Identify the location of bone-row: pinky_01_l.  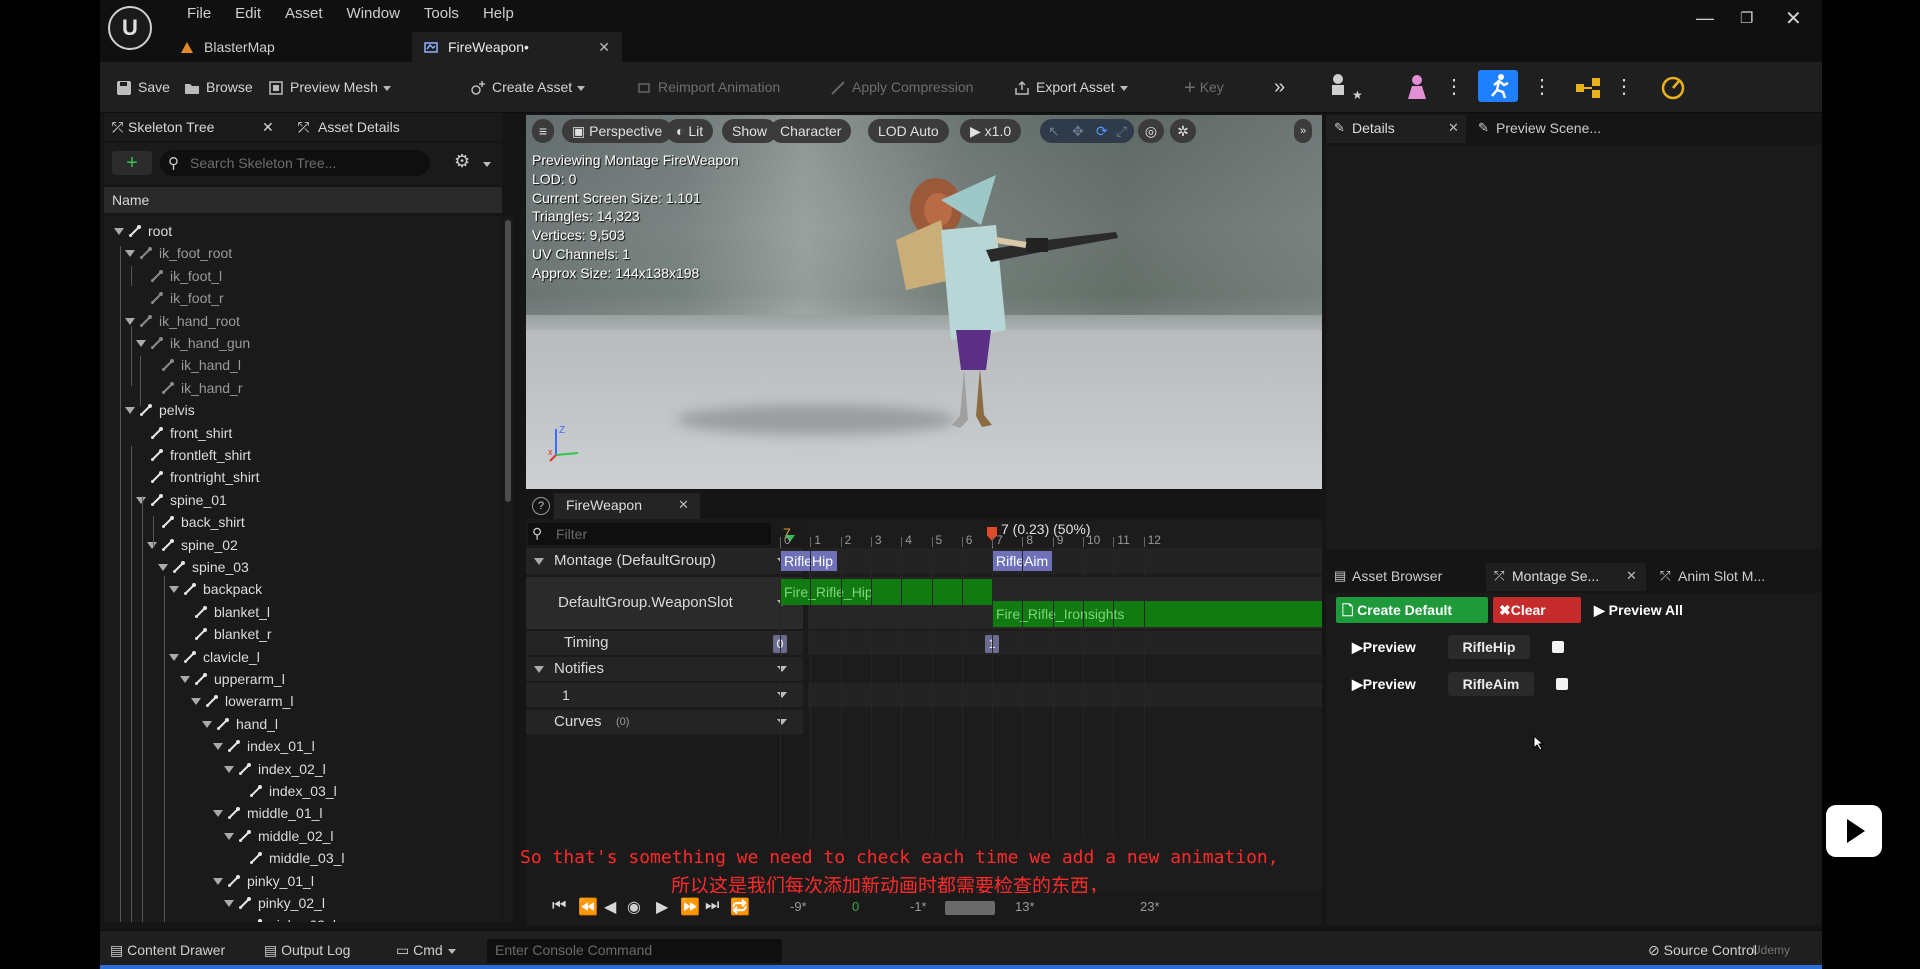
(263, 881).